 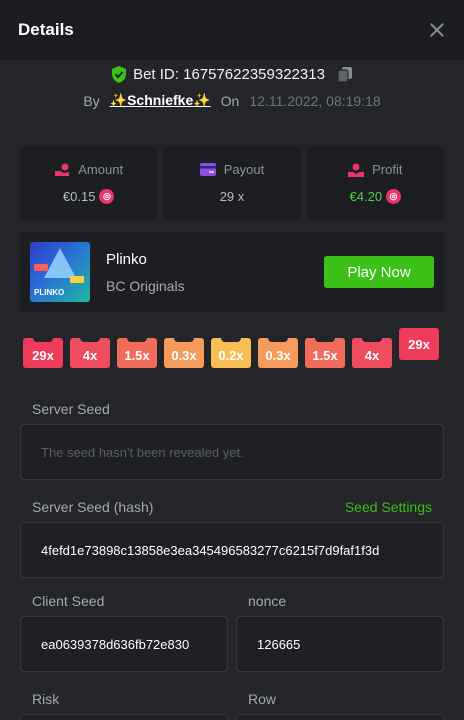 What do you see at coordinates (340, 644) in the screenshot?
I see `nonce-field: 126665` at bounding box center [340, 644].